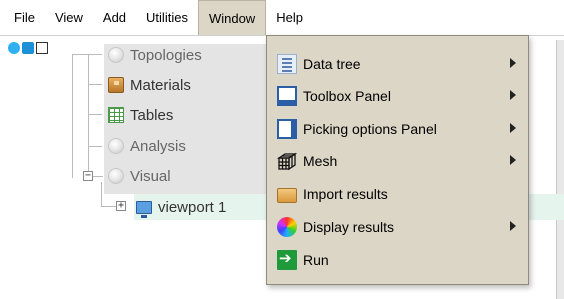 This screenshot has height=299, width=564. Describe the element at coordinates (152, 115) in the screenshot. I see `tree-item-label: Tables` at that location.